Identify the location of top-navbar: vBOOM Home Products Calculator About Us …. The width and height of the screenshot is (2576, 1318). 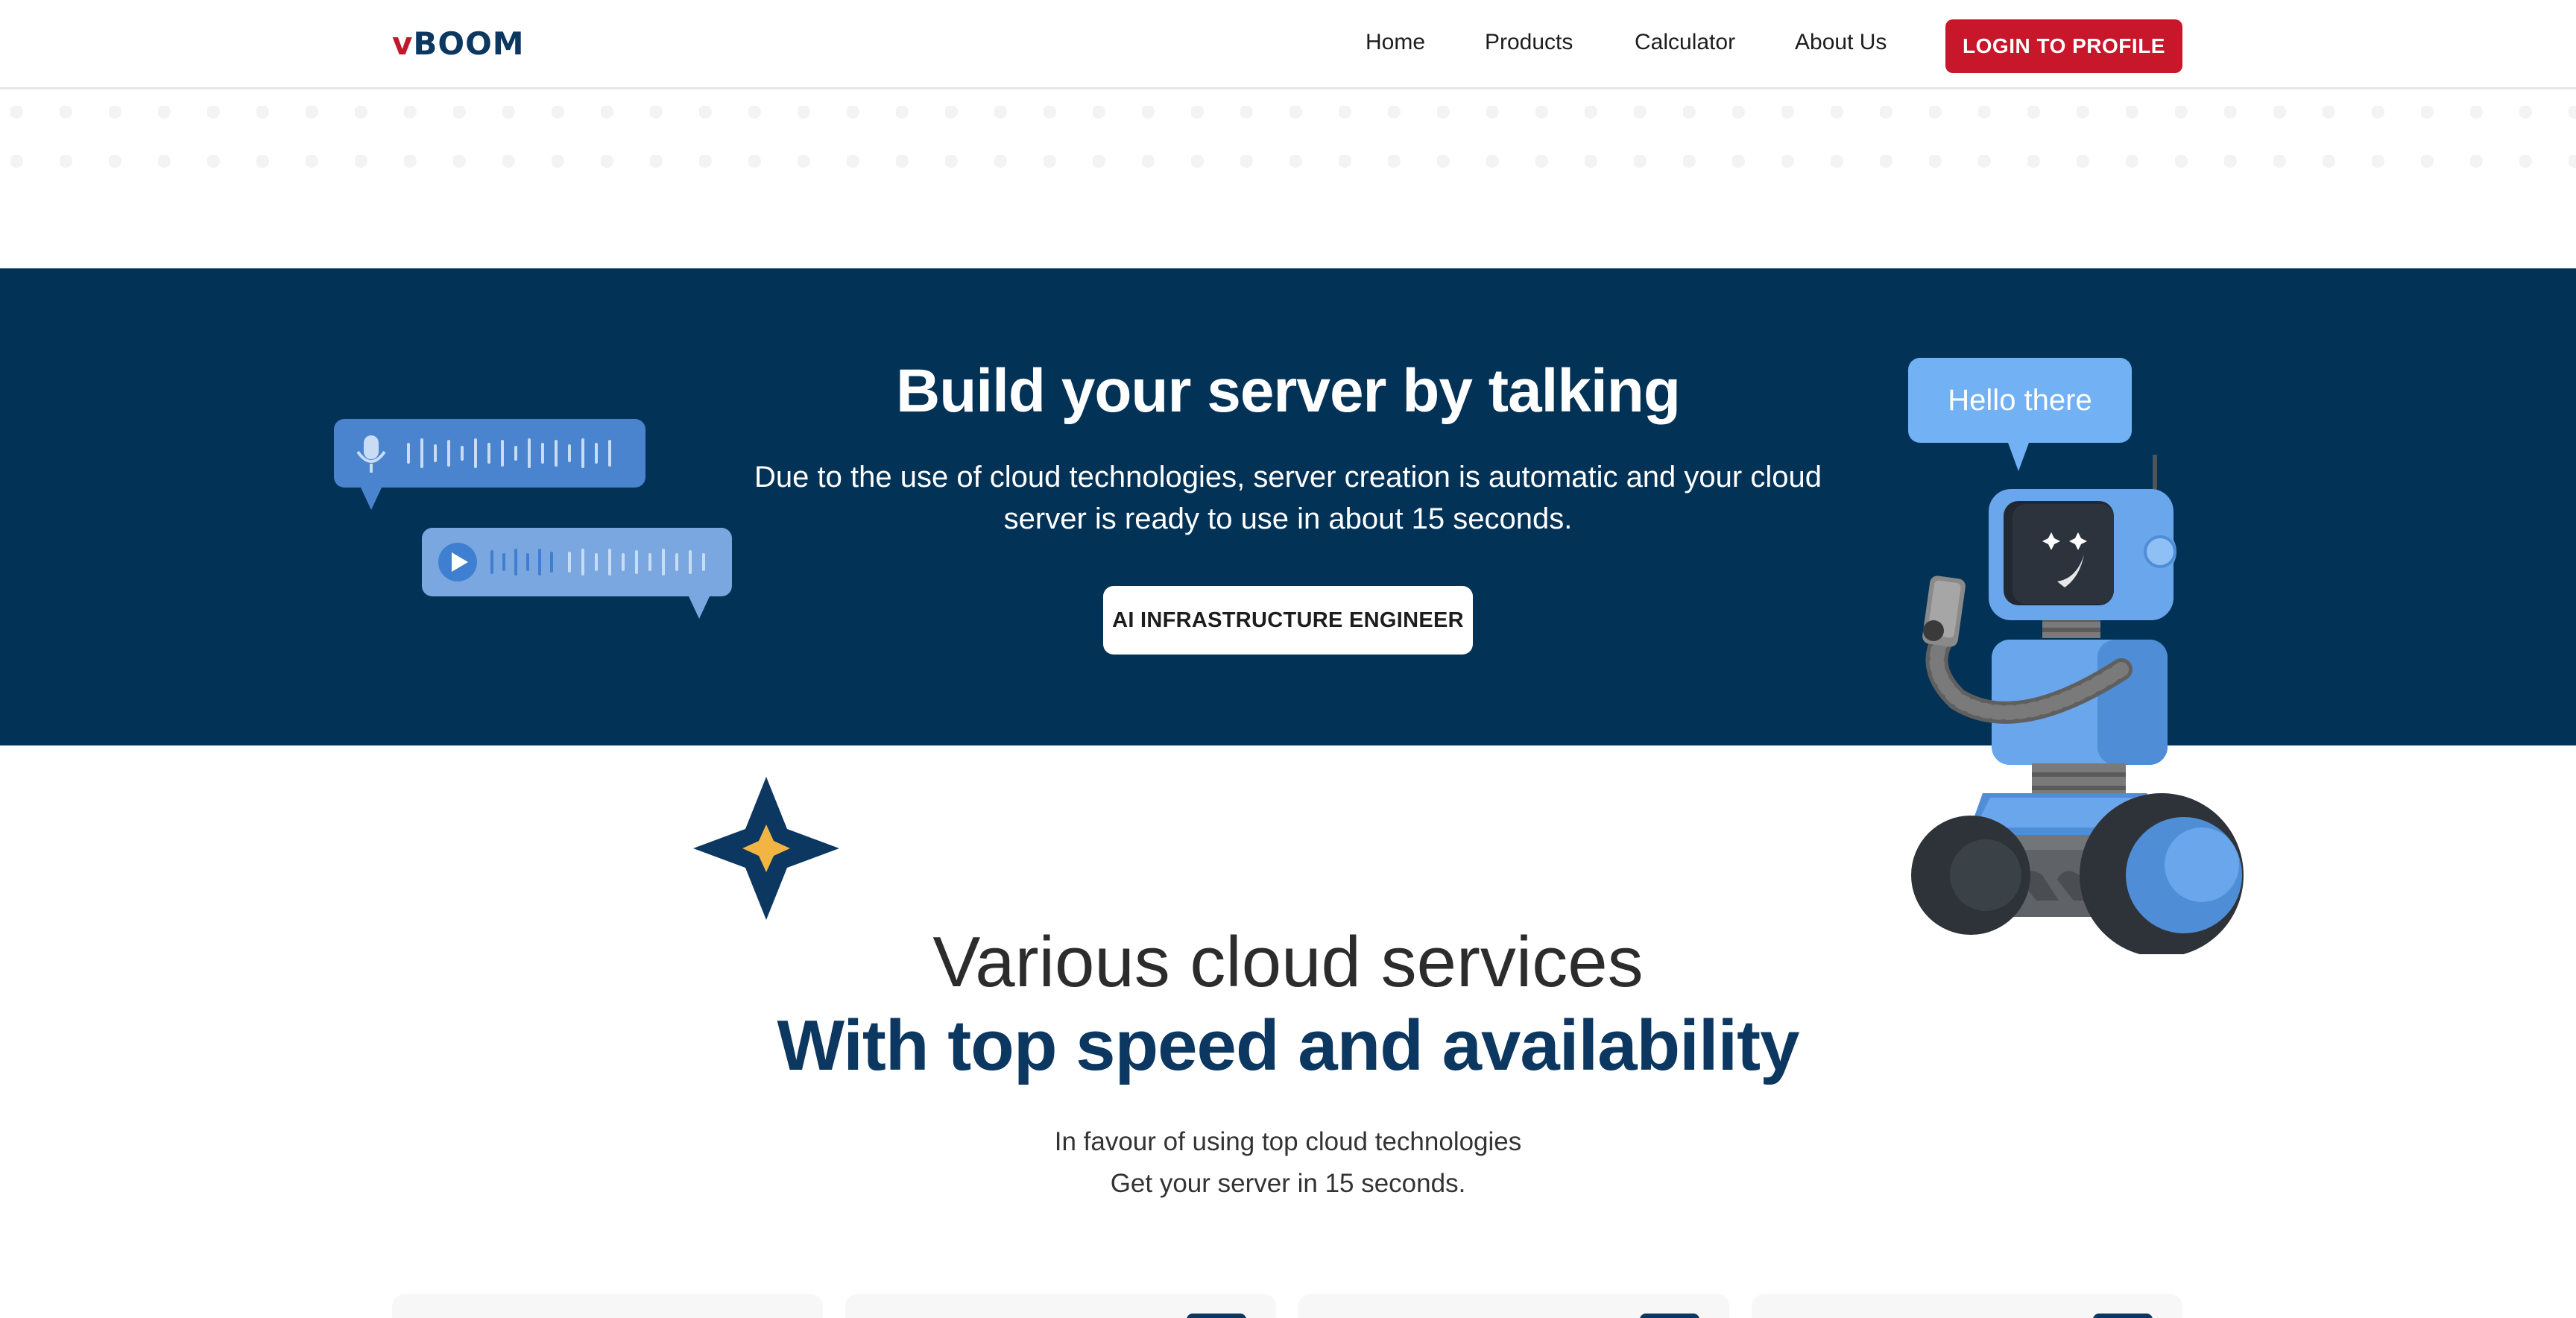
(1288, 45).